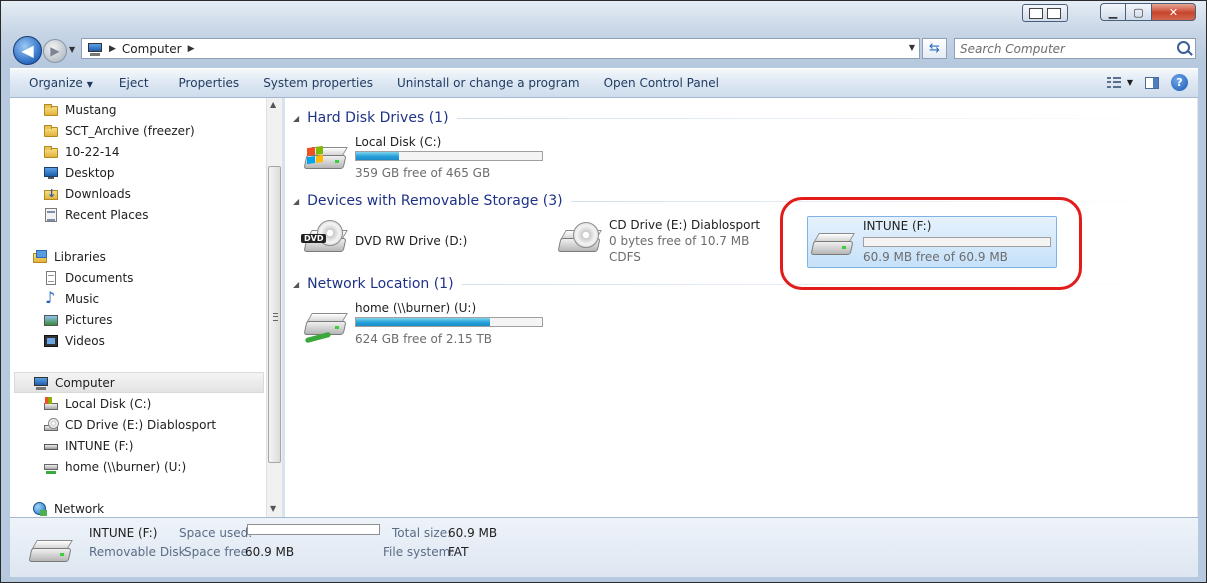 This screenshot has height=583, width=1207. I want to click on downloads-icon, so click(51, 194).